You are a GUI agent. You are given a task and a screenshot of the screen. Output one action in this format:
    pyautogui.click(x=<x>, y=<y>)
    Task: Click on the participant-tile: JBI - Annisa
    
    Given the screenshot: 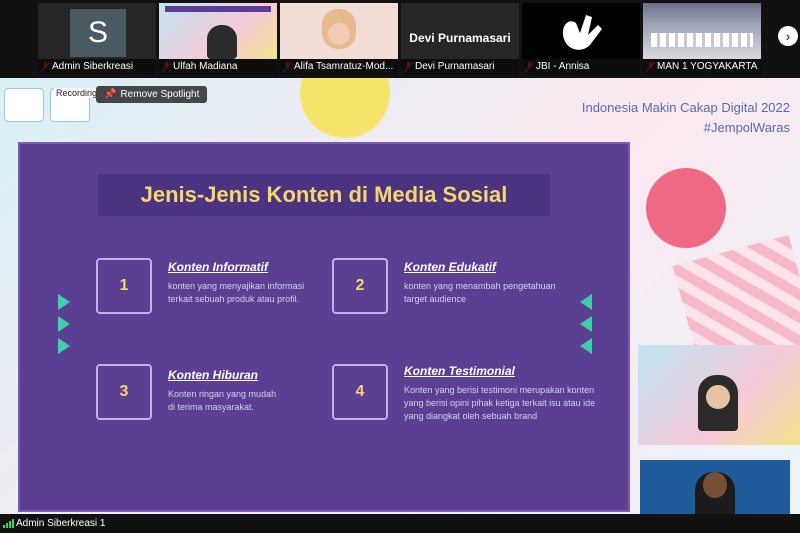 What is the action you would take?
    pyautogui.click(x=581, y=39)
    